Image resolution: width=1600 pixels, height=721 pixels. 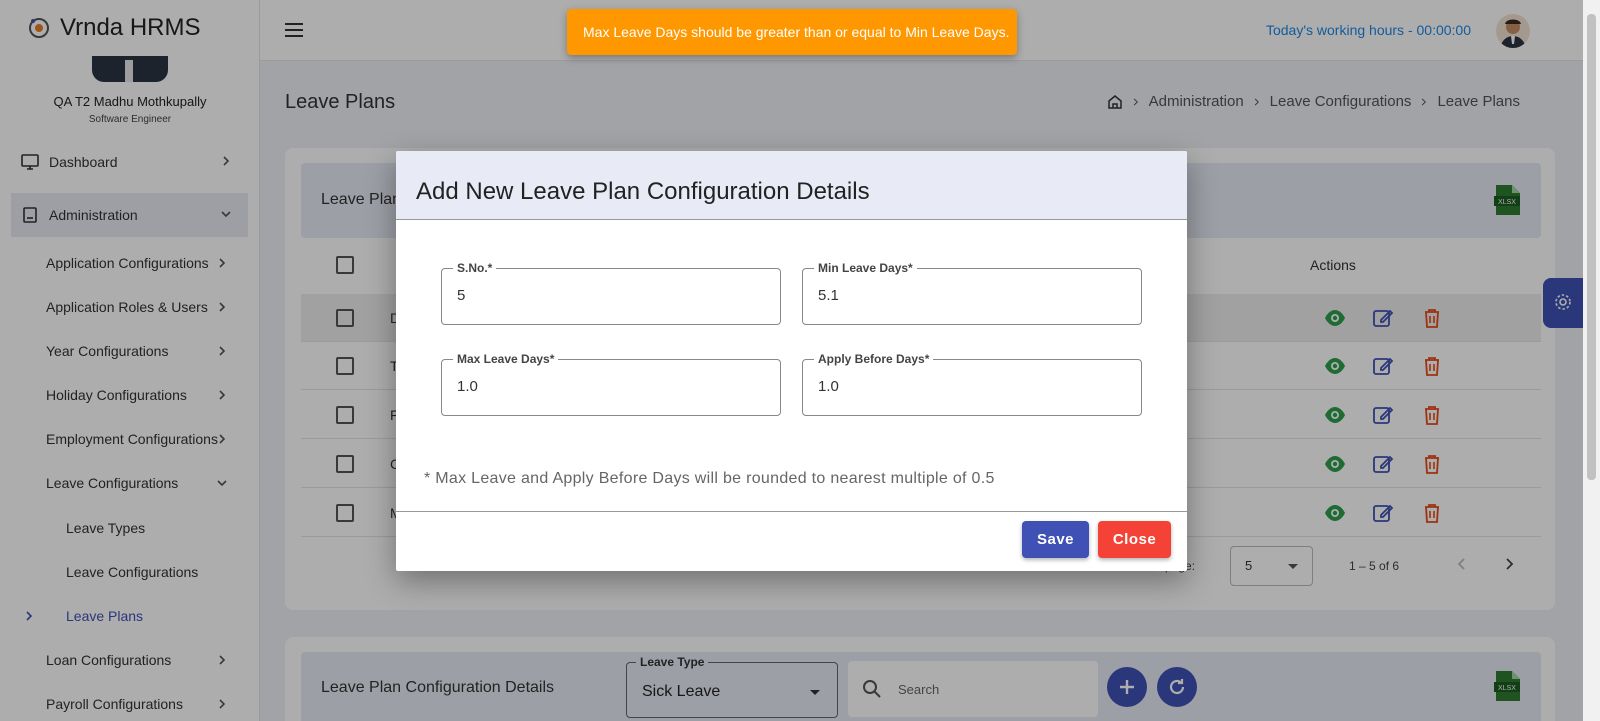 I want to click on dialog-footer-divider, so click(x=791, y=511).